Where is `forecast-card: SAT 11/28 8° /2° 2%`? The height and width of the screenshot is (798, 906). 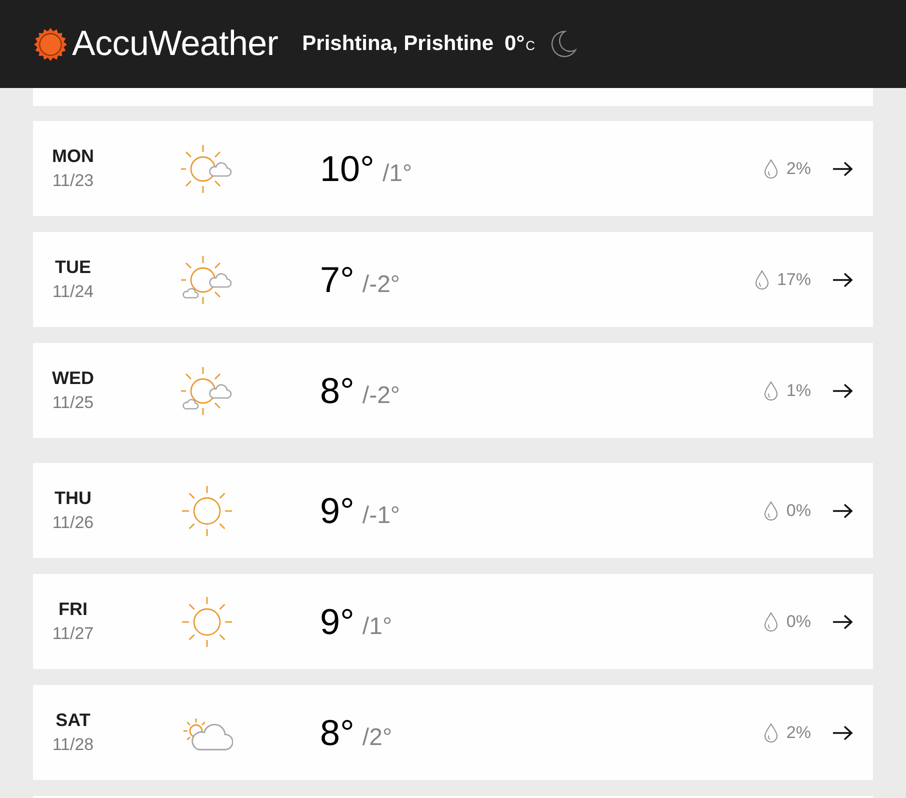 forecast-card: SAT 11/28 8° /2° 2% is located at coordinates (453, 732).